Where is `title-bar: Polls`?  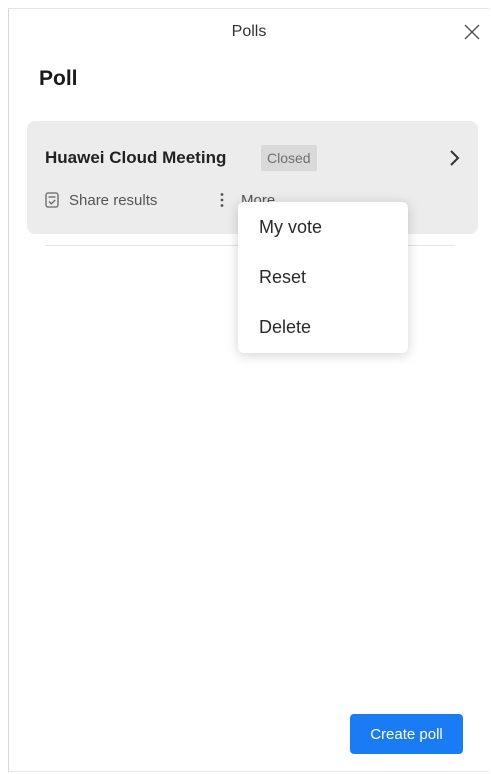
title-bar: Polls is located at coordinates (249, 33).